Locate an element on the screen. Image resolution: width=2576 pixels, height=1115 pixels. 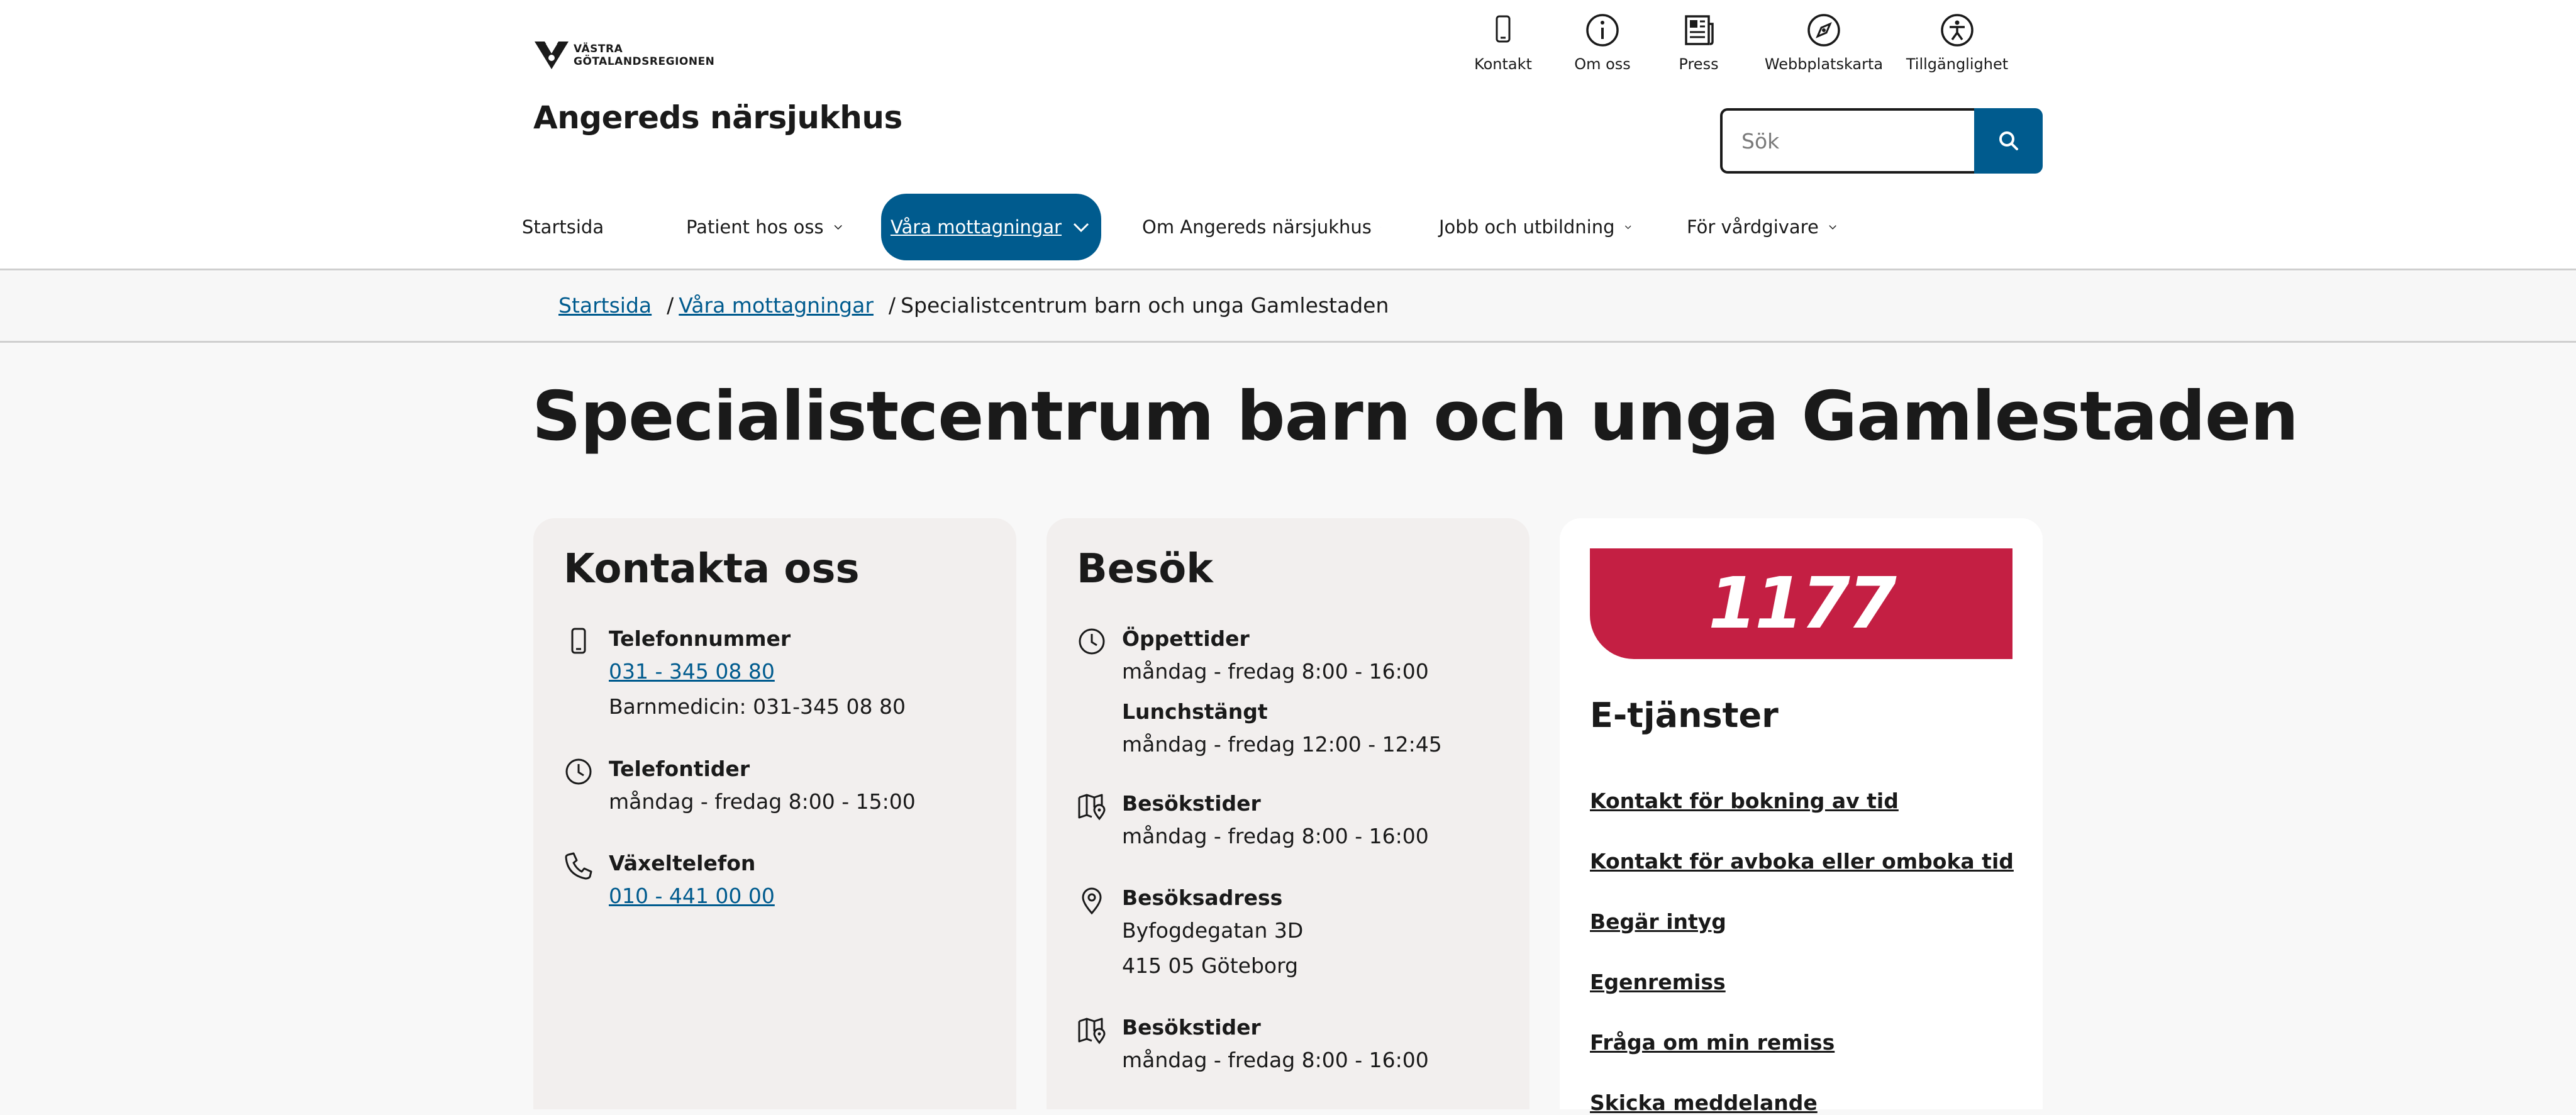
util-label: Om oss is located at coordinates (1602, 64).